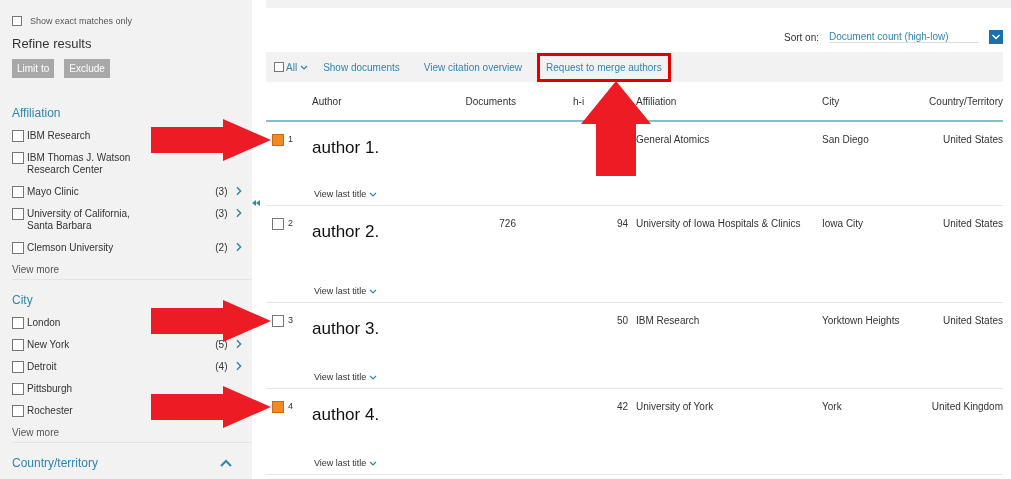 The height and width of the screenshot is (479, 1011). I want to click on toolbar-link: Request to merge authors, so click(604, 67).